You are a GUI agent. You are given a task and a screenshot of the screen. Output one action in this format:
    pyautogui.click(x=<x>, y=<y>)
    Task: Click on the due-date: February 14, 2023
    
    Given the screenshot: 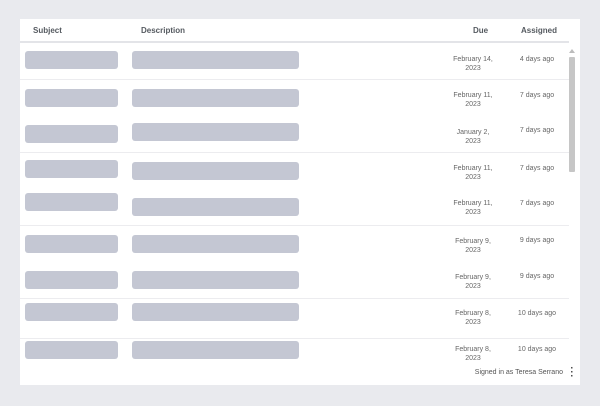 What is the action you would take?
    pyautogui.click(x=473, y=64)
    